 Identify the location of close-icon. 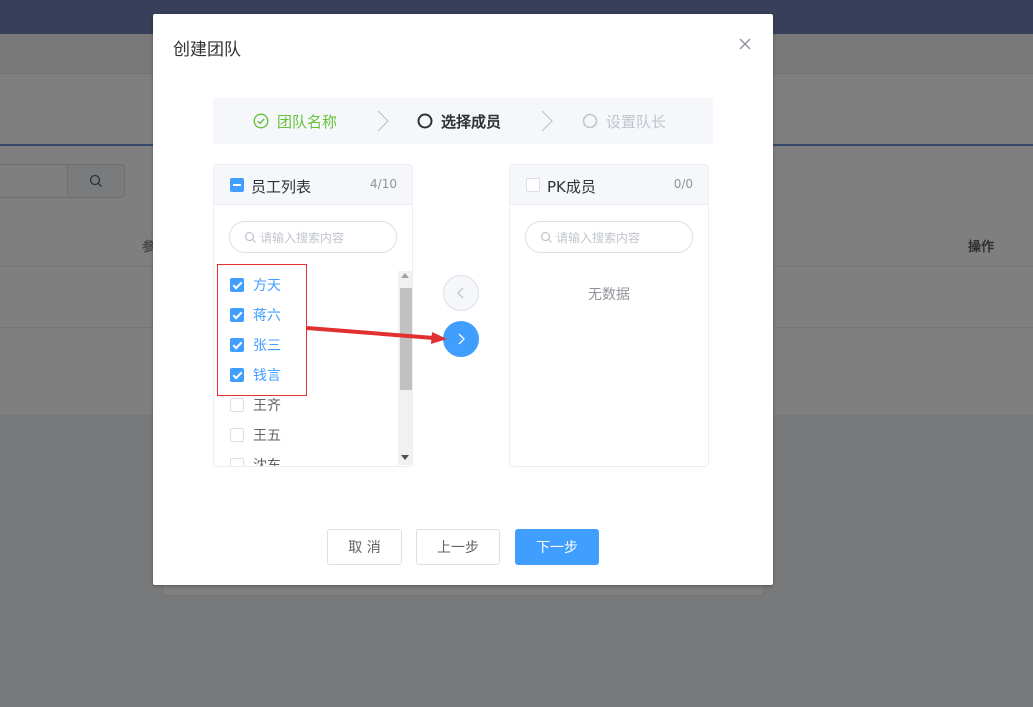
(745, 44).